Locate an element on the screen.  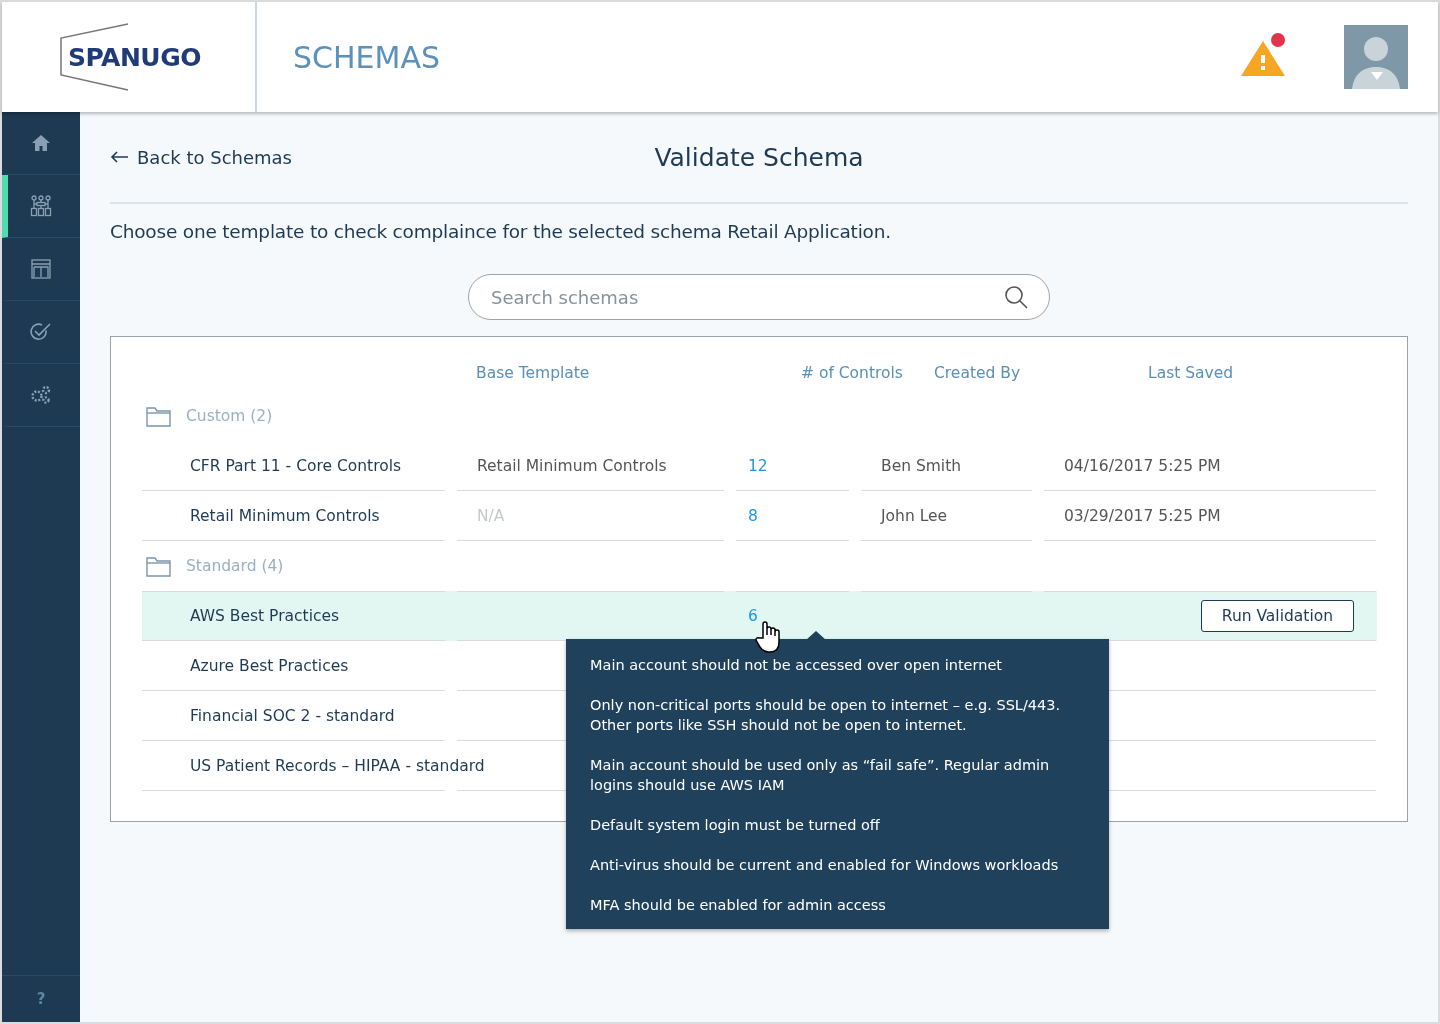
section-title: SCHEMAS is located at coordinates (366, 57).